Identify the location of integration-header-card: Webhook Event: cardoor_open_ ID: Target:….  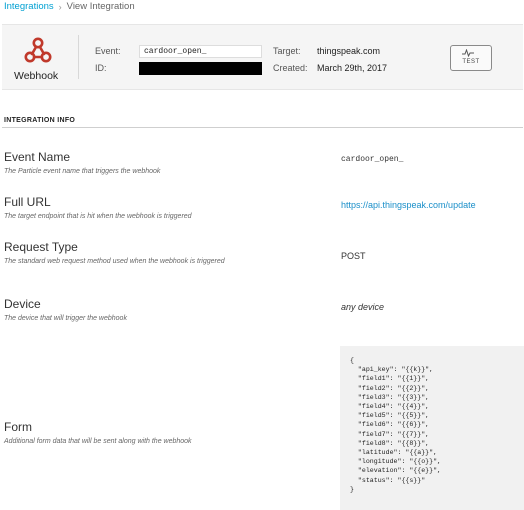
(262, 57).